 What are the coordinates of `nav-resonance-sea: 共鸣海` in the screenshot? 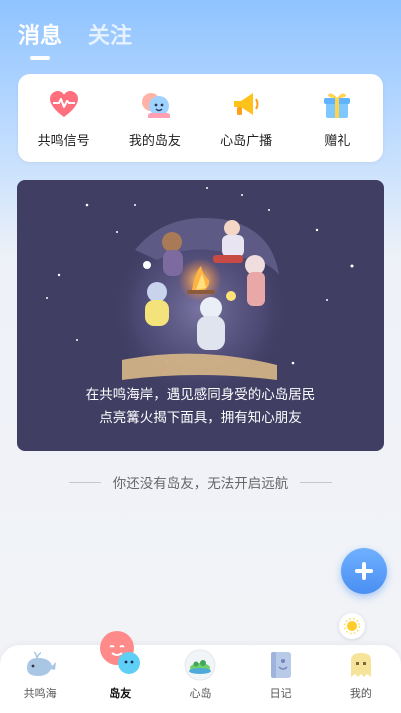 It's located at (40, 674).